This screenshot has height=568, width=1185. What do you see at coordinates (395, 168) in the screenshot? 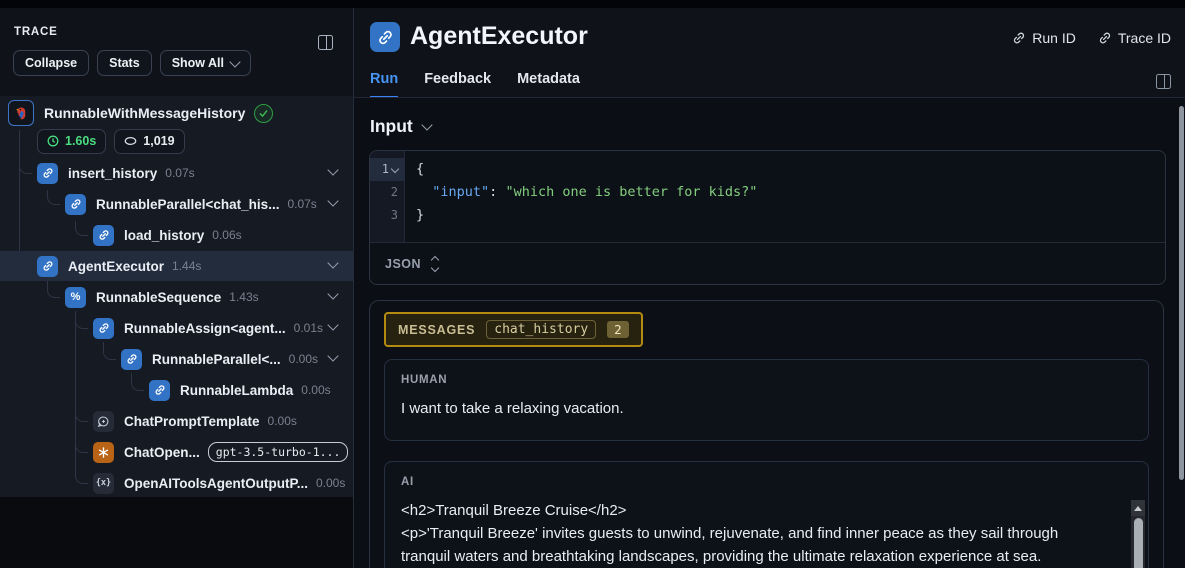
I see `fold-chevron-icon` at bounding box center [395, 168].